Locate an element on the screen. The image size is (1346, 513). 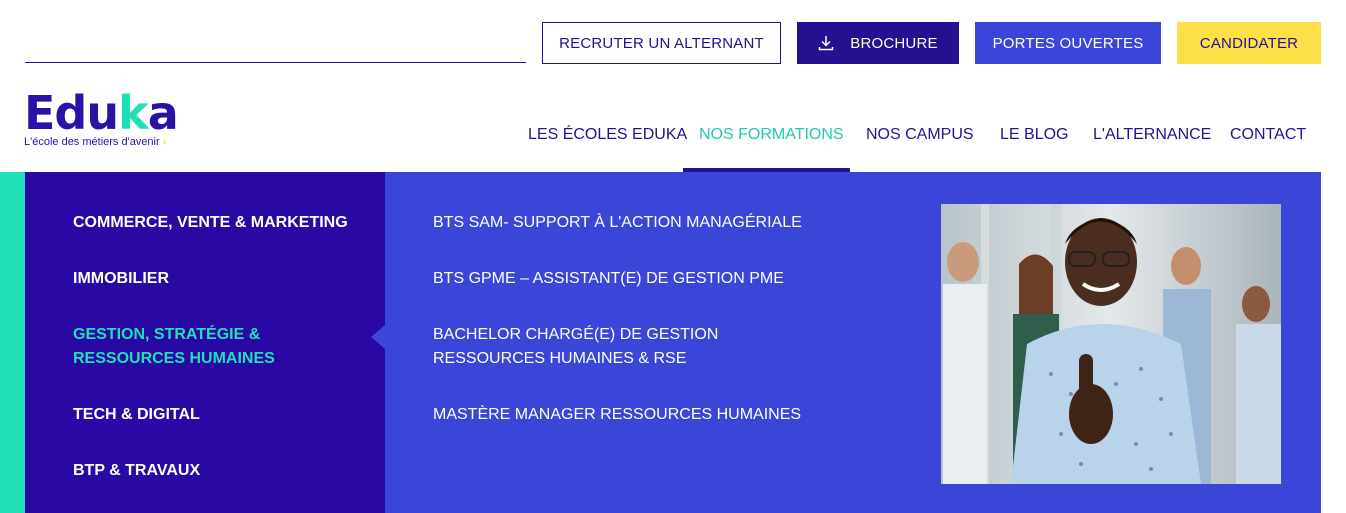
recruter-alternant-label: RECRUTER UN ALTERNANT is located at coordinates (661, 43).